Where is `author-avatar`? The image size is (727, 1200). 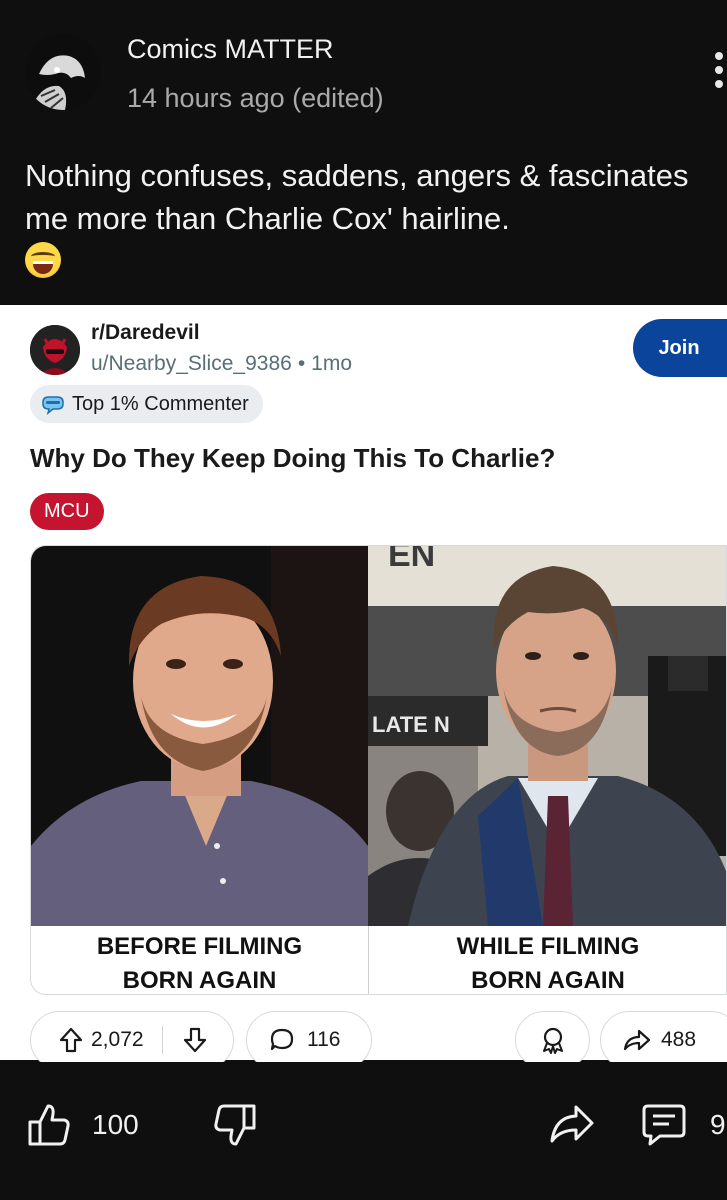
author-avatar is located at coordinates (63, 72).